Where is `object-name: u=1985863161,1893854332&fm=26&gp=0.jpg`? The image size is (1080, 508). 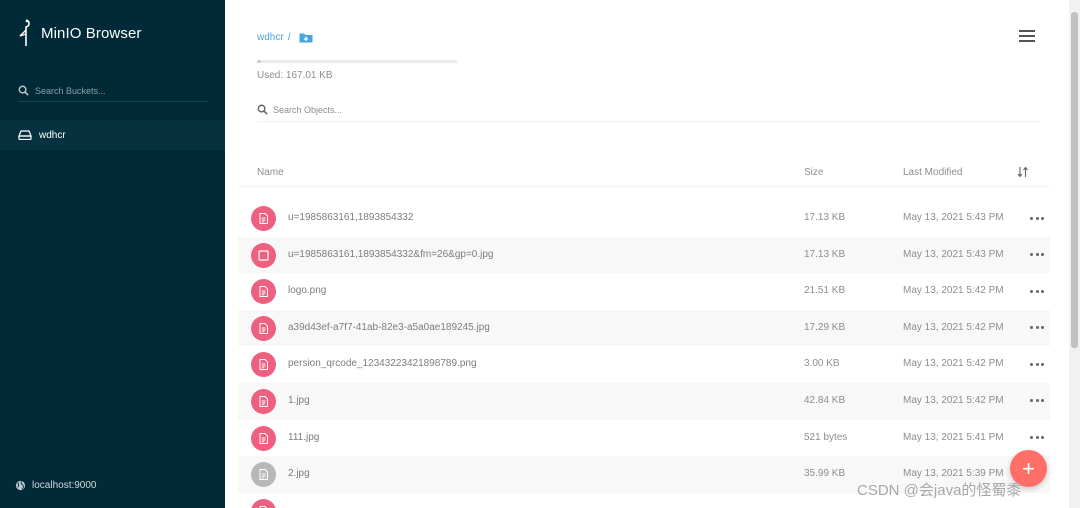 object-name: u=1985863161,1893854332&fm=26&gp=0.jpg is located at coordinates (390, 254).